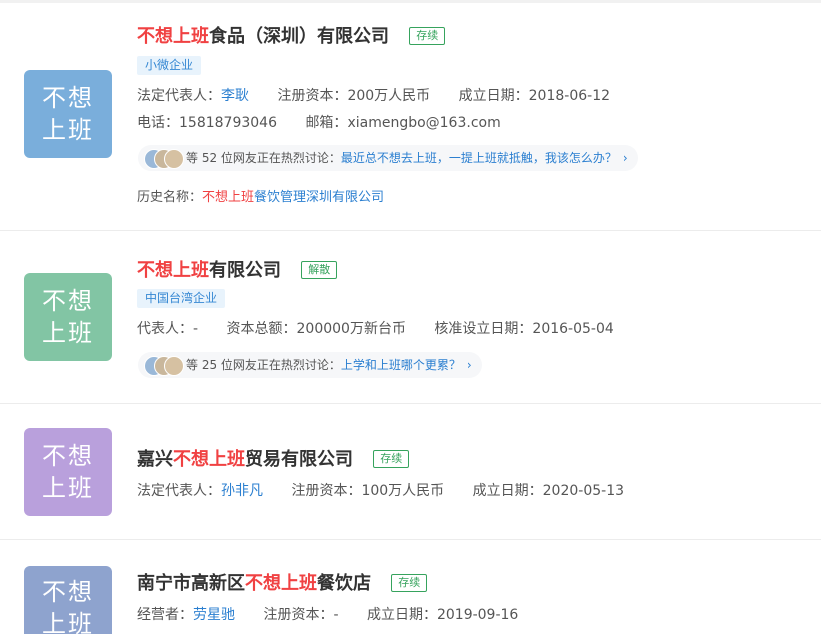 This screenshot has height=634, width=821. What do you see at coordinates (181, 298) in the screenshot?
I see `company-tag: 中国台湾企业` at bounding box center [181, 298].